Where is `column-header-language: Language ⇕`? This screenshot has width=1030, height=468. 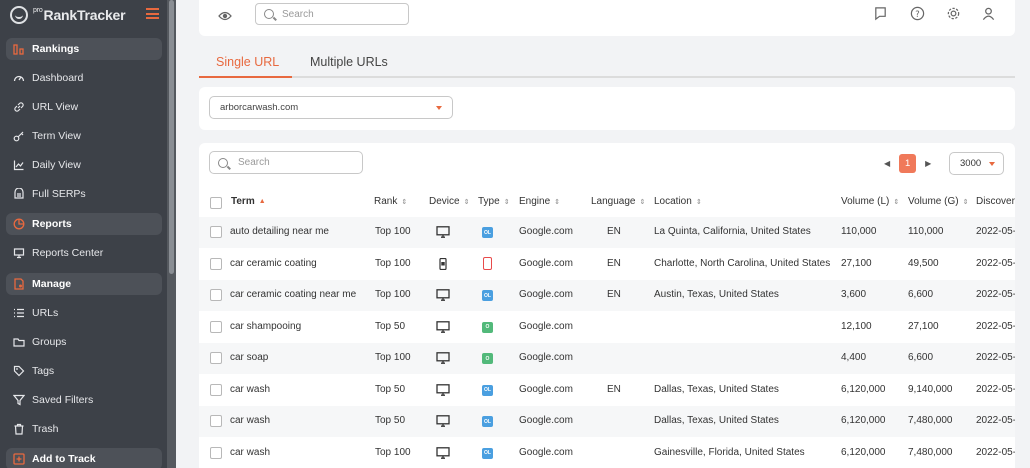 column-header-language: Language ⇕ is located at coordinates (618, 201).